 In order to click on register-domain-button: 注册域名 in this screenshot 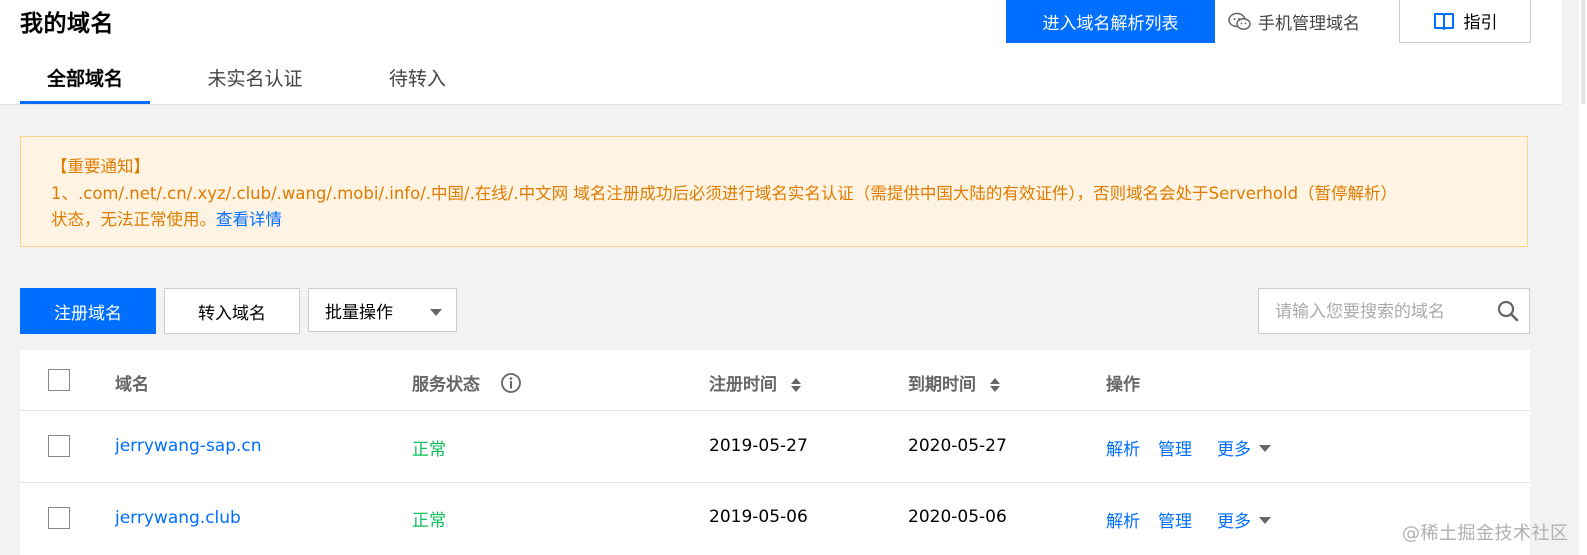, I will do `click(88, 311)`.